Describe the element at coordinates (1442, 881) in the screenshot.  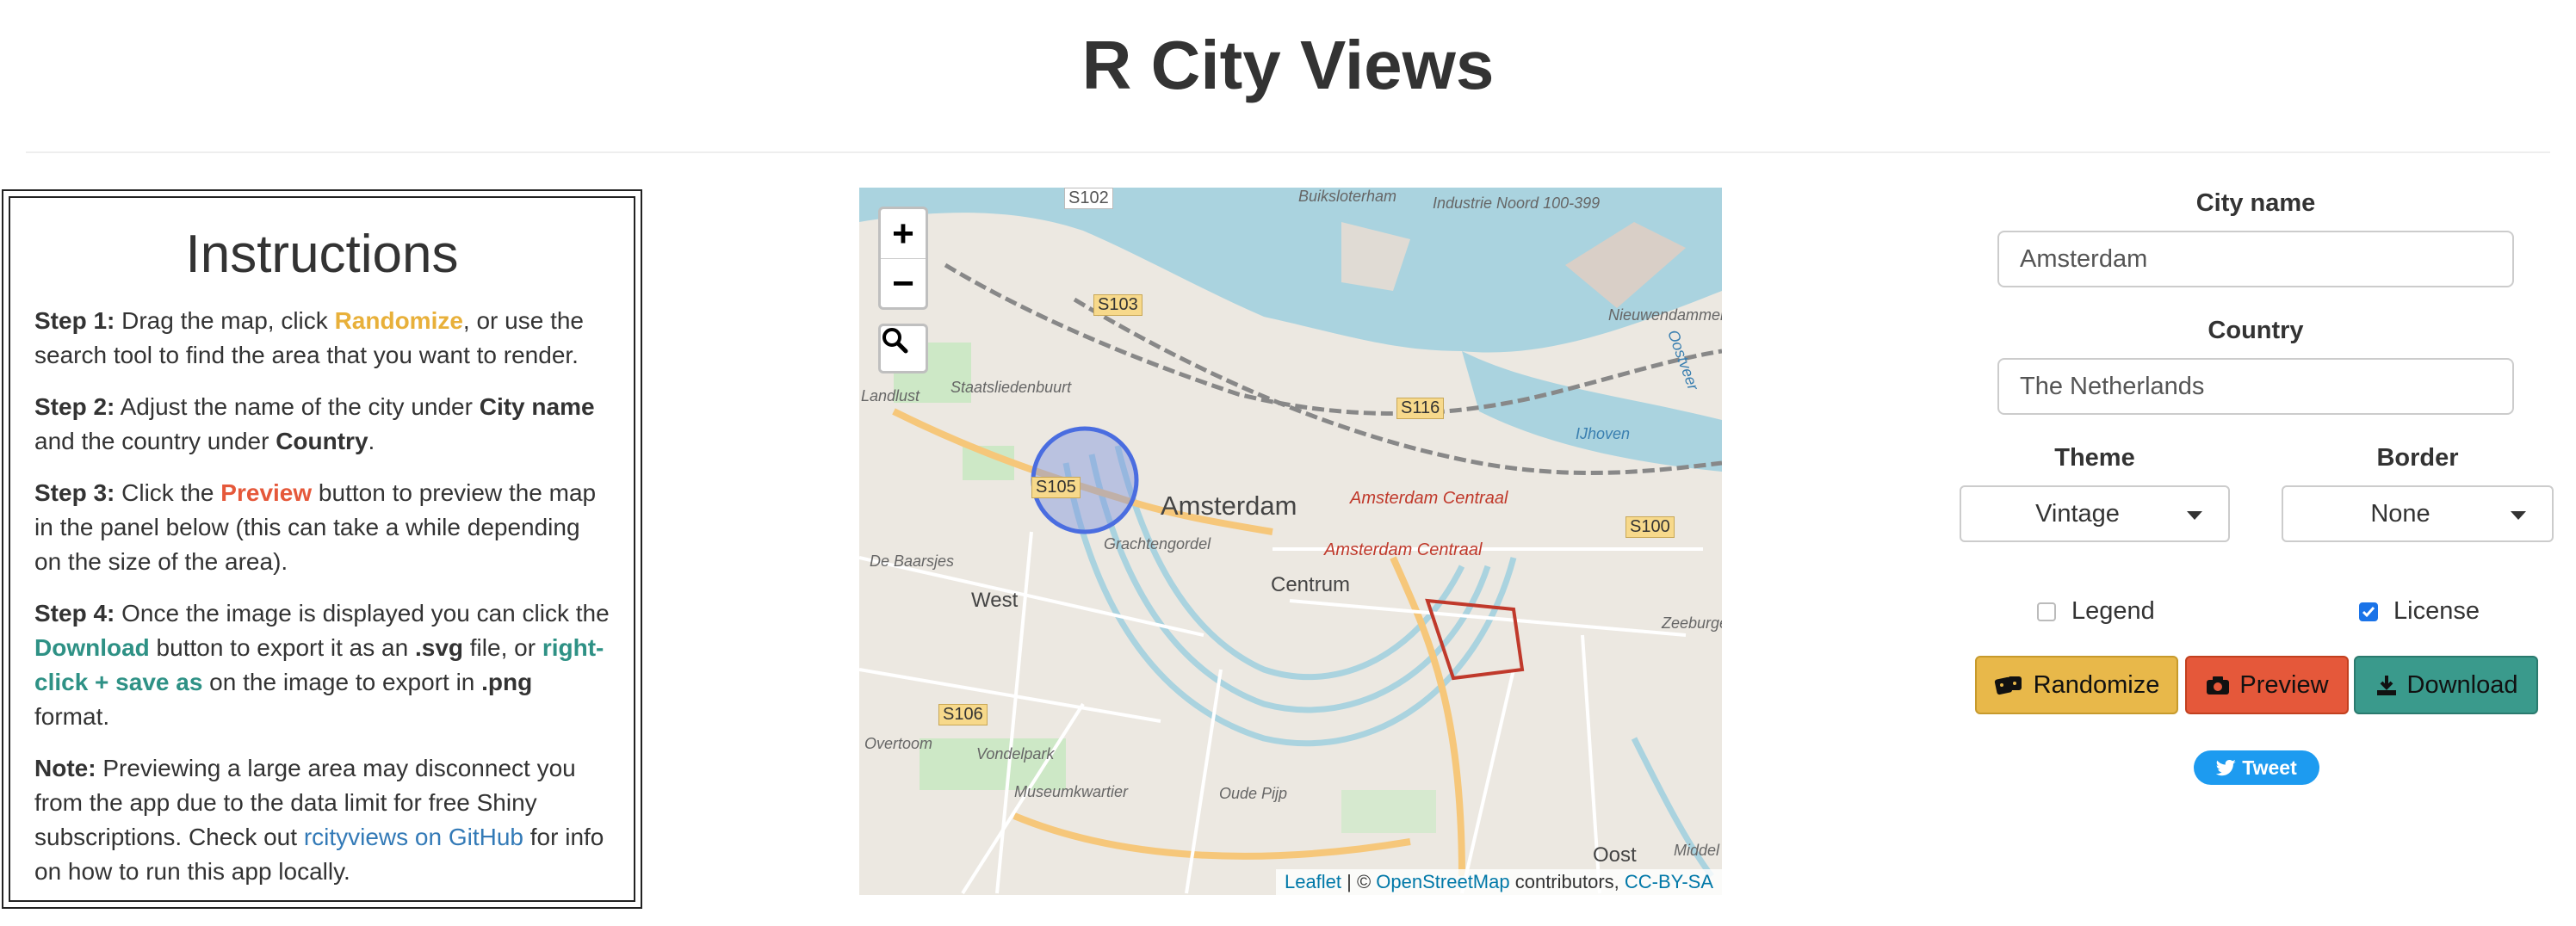
I see `osm-link: OpenStreetMap` at that location.